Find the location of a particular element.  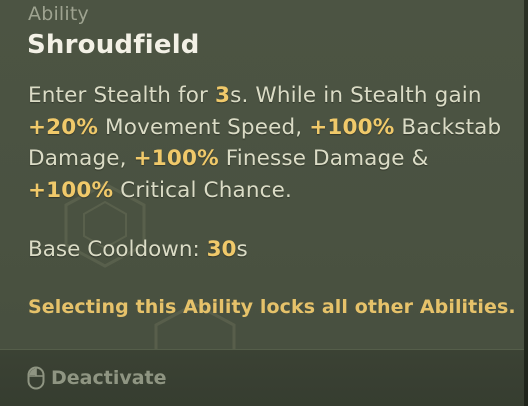

finesse-damage-value: +100% is located at coordinates (176, 158).